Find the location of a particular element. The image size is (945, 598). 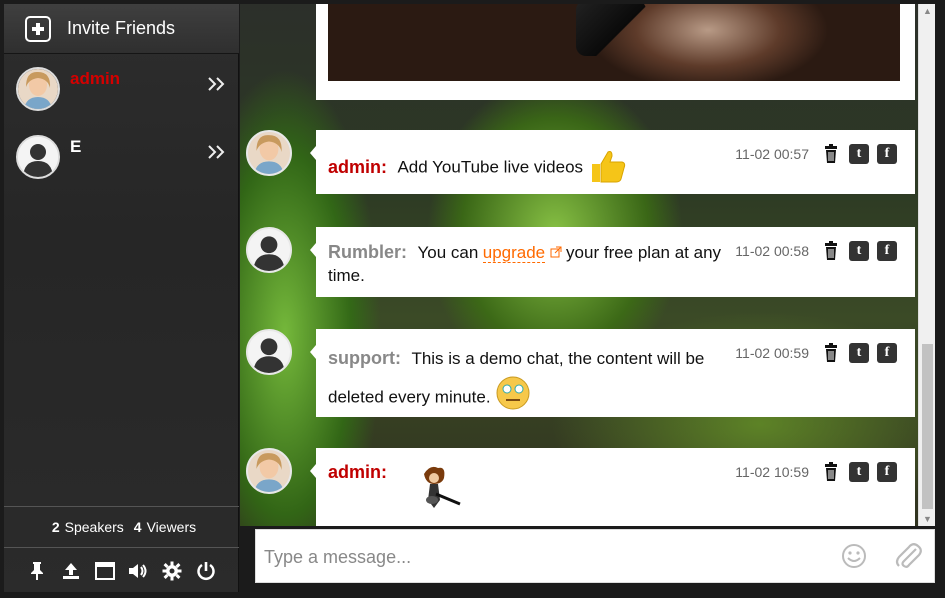

invite-friends-button: Invite Friends is located at coordinates (121, 29).